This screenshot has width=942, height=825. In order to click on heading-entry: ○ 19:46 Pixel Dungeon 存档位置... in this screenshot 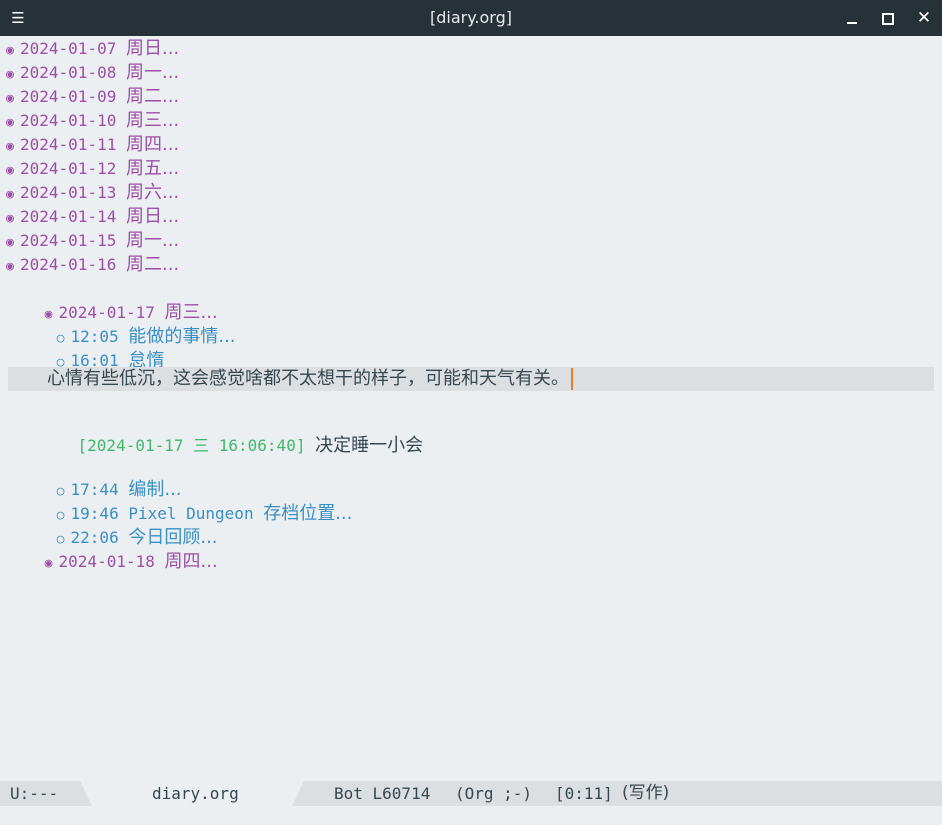, I will do `click(176, 501)`.